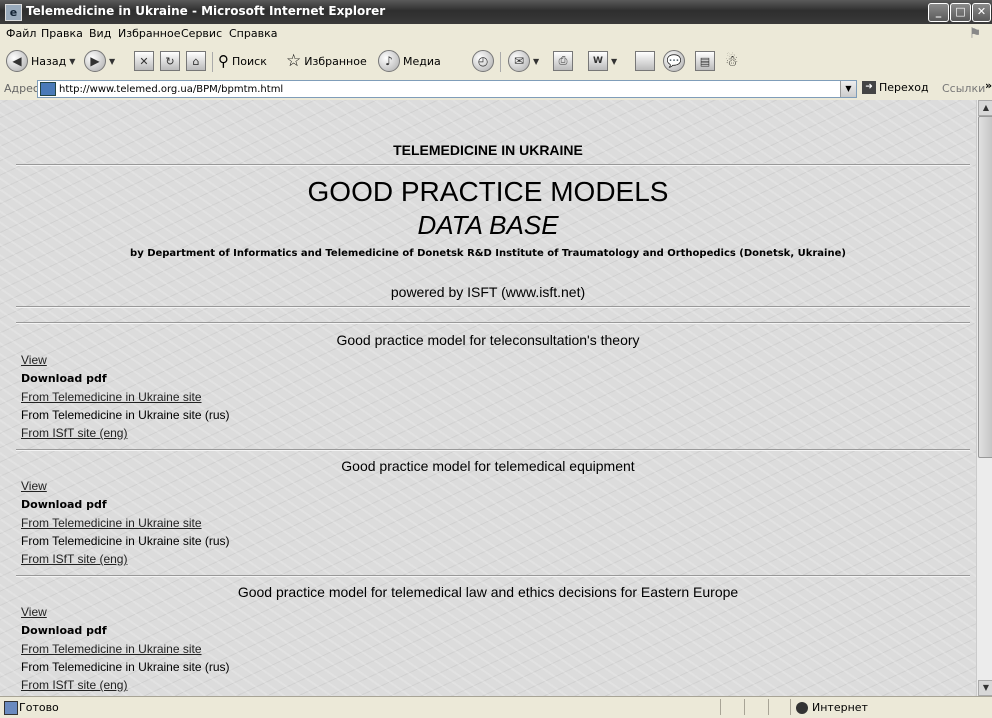 This screenshot has height=718, width=992. I want to click on history-button: ◴, so click(483, 61).